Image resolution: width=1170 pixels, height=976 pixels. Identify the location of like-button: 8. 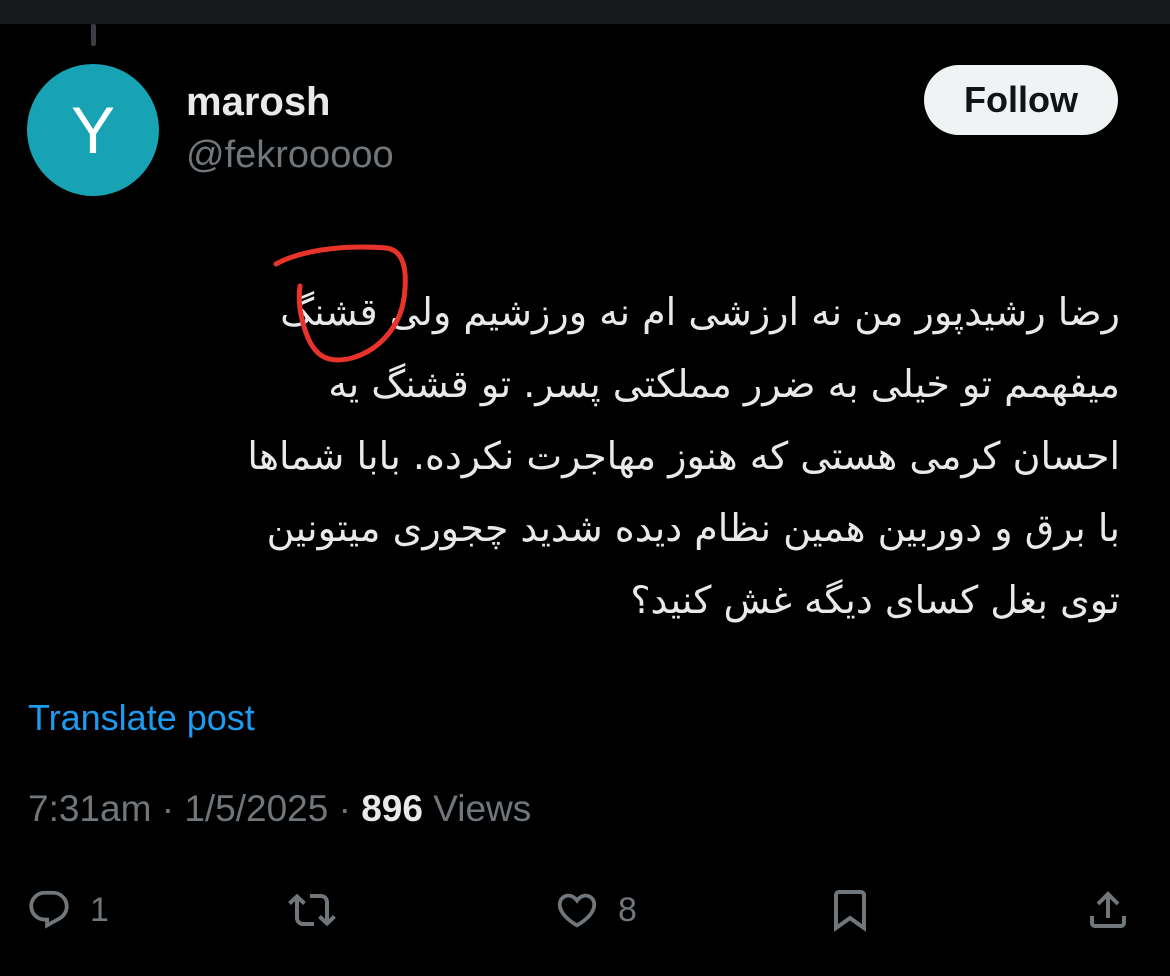
(595, 910).